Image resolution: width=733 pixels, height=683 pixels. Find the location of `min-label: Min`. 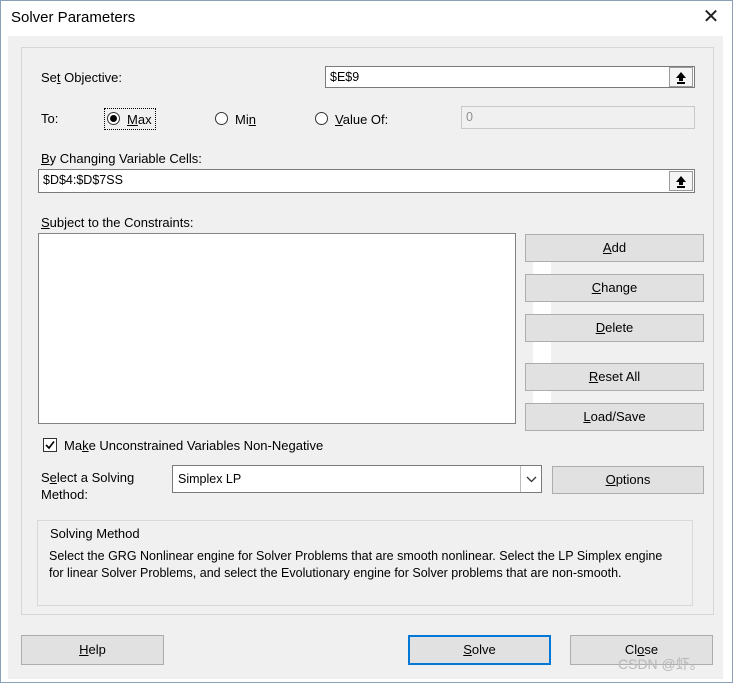

min-label: Min is located at coordinates (245, 119).